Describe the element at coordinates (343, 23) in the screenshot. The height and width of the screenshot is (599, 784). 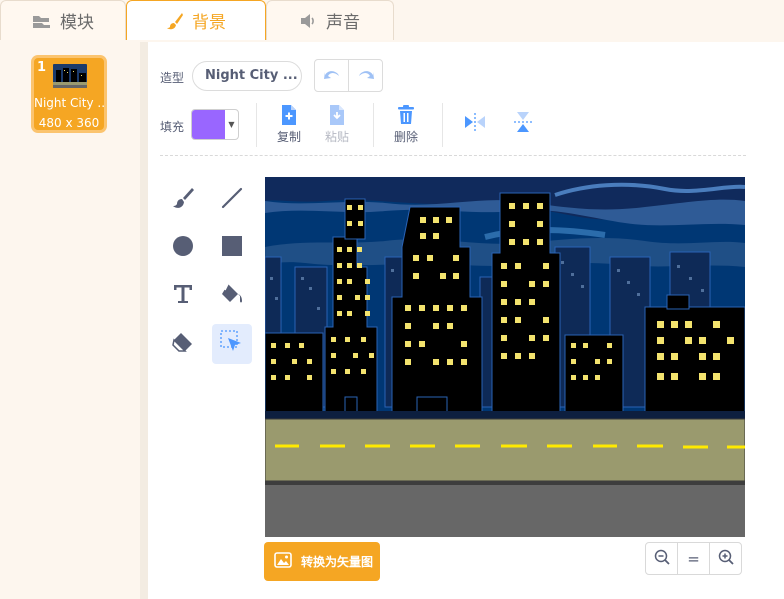
I see `tab-sounds-label: 声音` at that location.